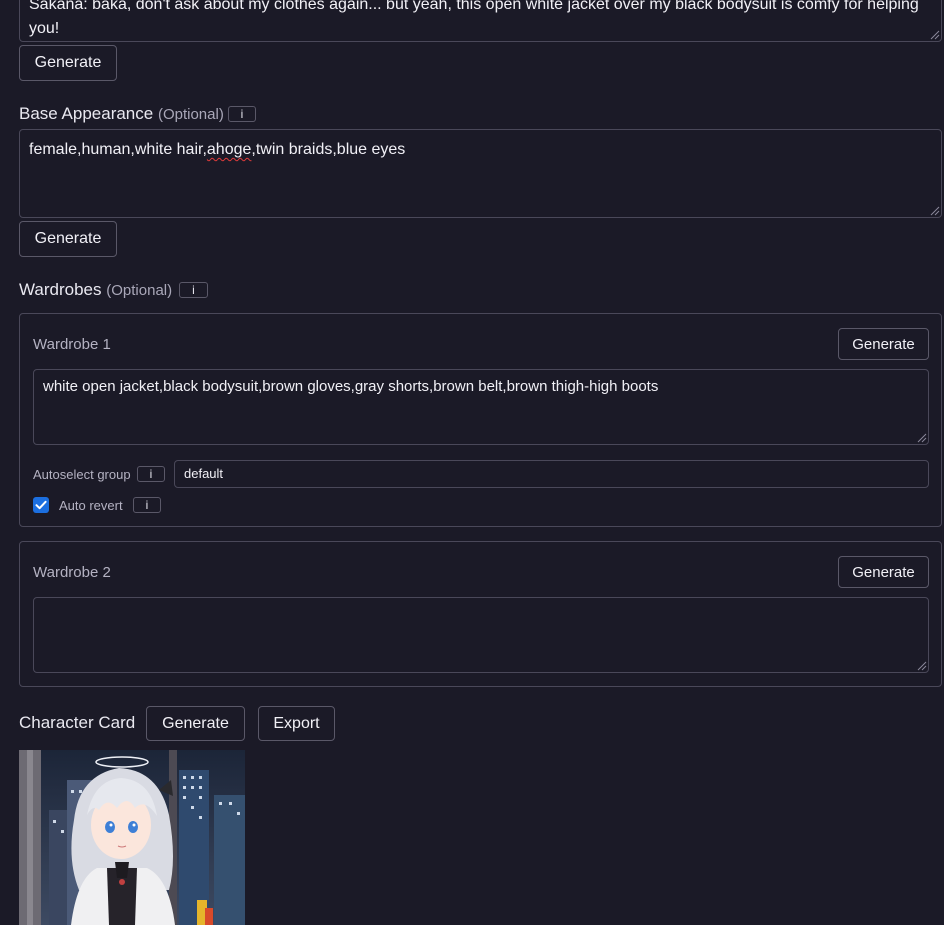  What do you see at coordinates (195, 723) in the screenshot?
I see `character-card-generate-button: Generate` at bounding box center [195, 723].